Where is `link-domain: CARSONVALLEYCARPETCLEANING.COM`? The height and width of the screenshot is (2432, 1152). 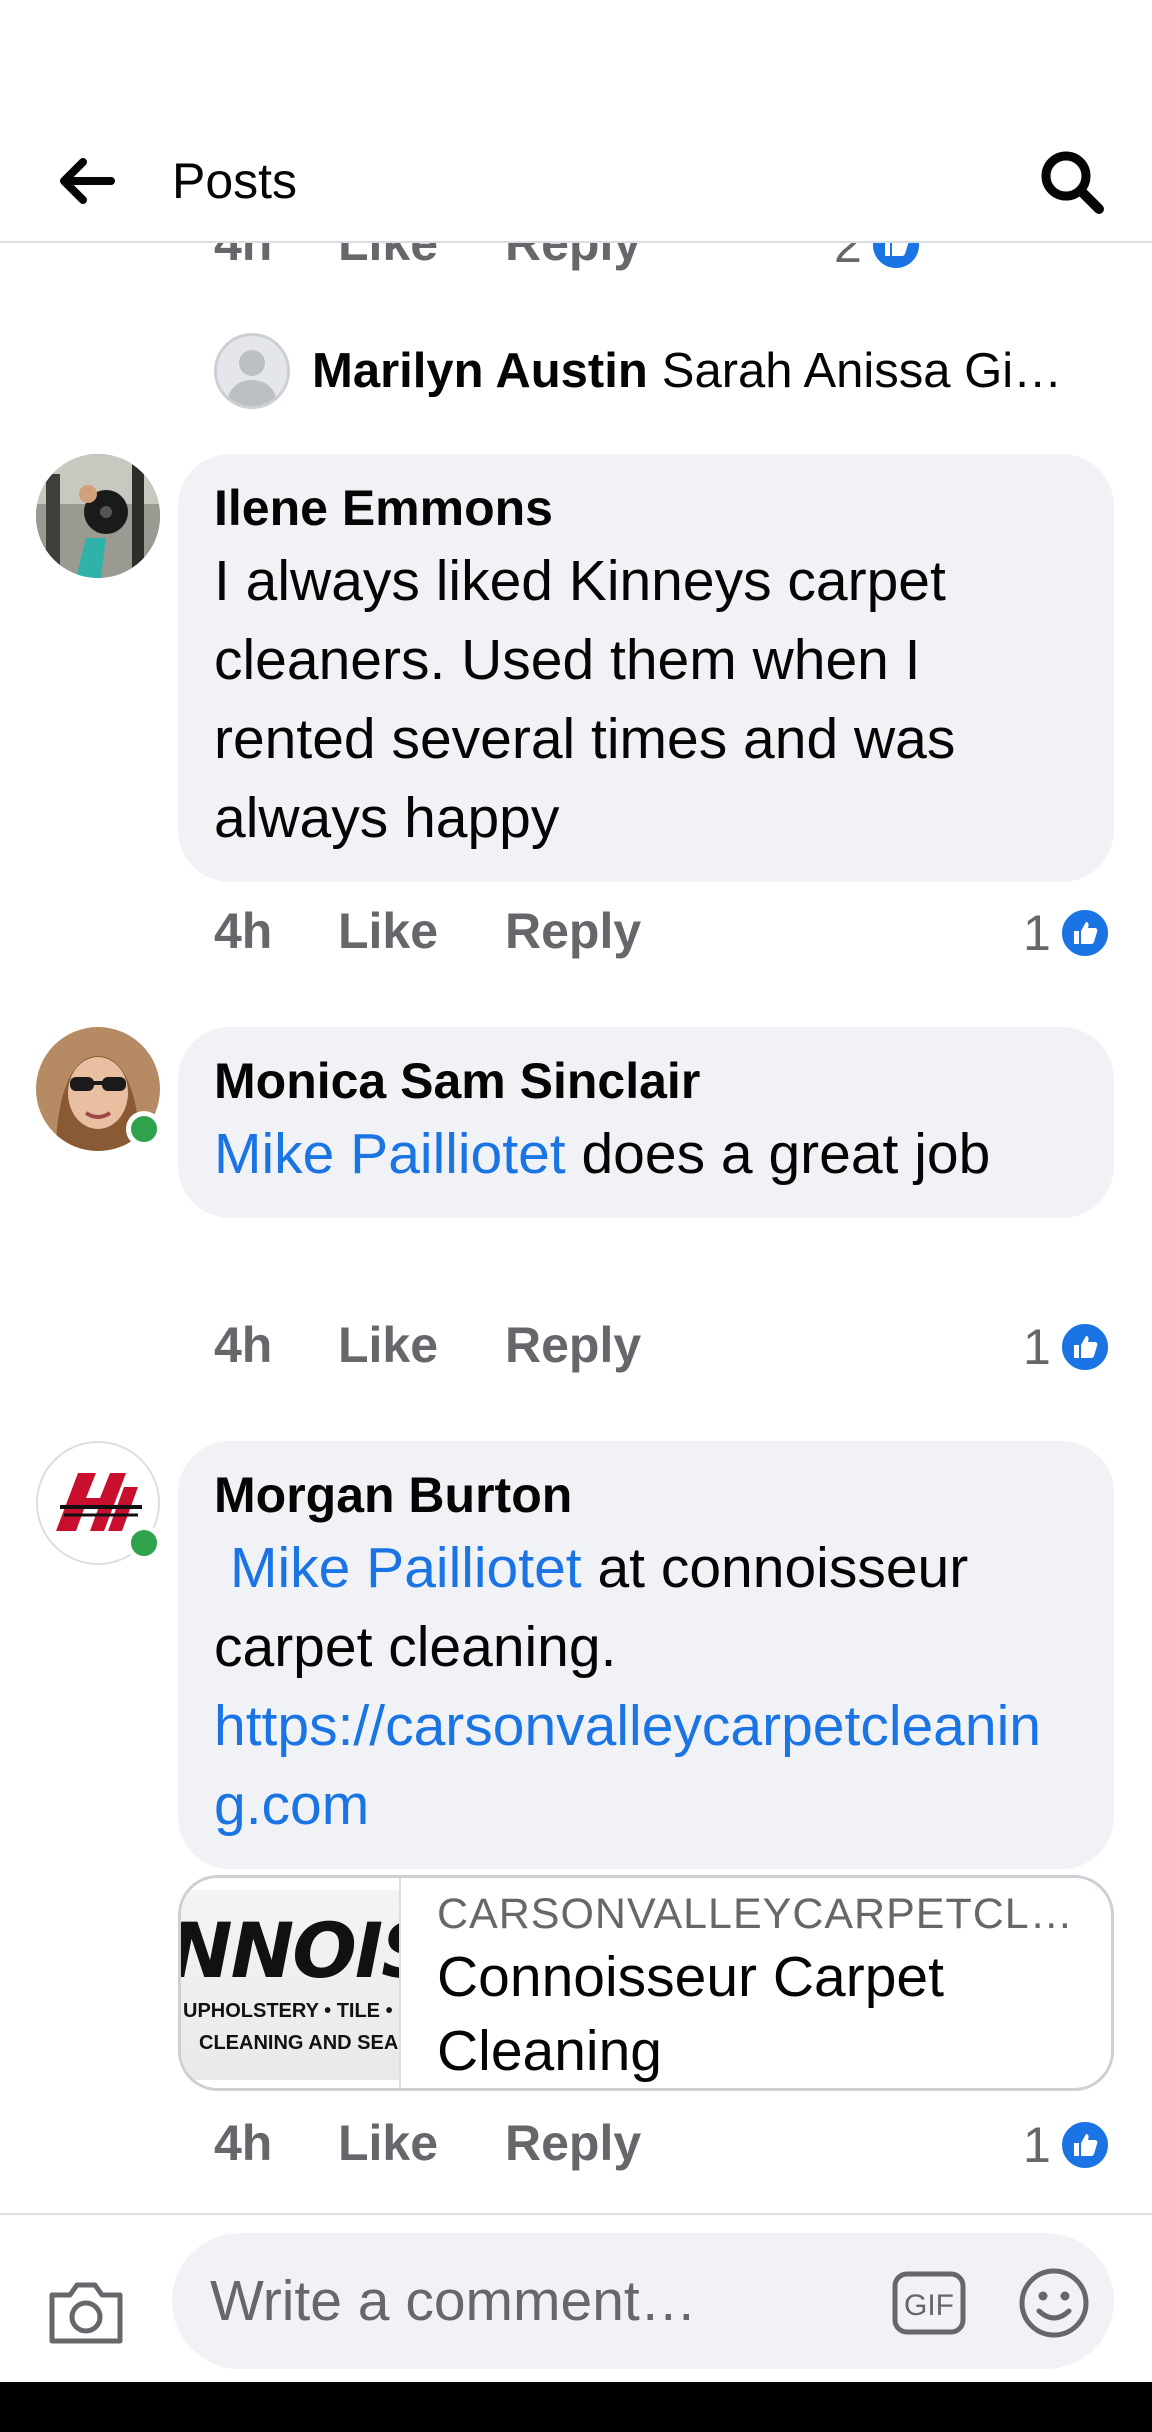 link-domain: CARSONVALLEYCARPETCLEANING.COM is located at coordinates (757, 1914).